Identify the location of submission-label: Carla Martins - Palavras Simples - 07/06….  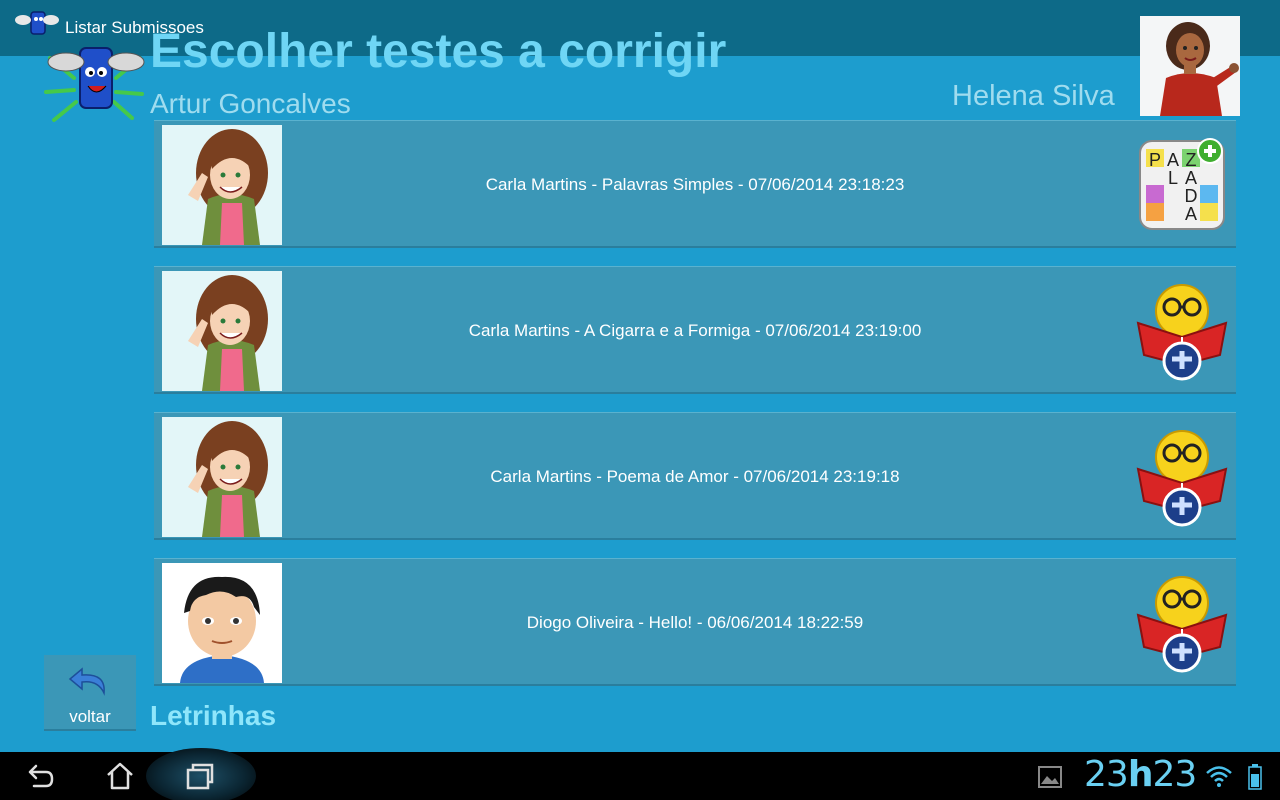
(695, 184).